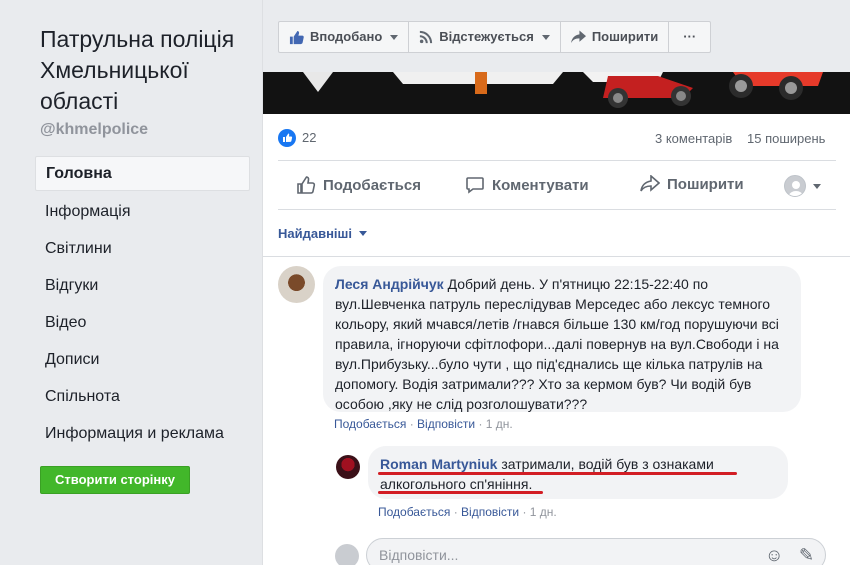 The height and width of the screenshot is (565, 850). I want to click on sidebar-item-info-ads: Информация и реклама, so click(142, 433).